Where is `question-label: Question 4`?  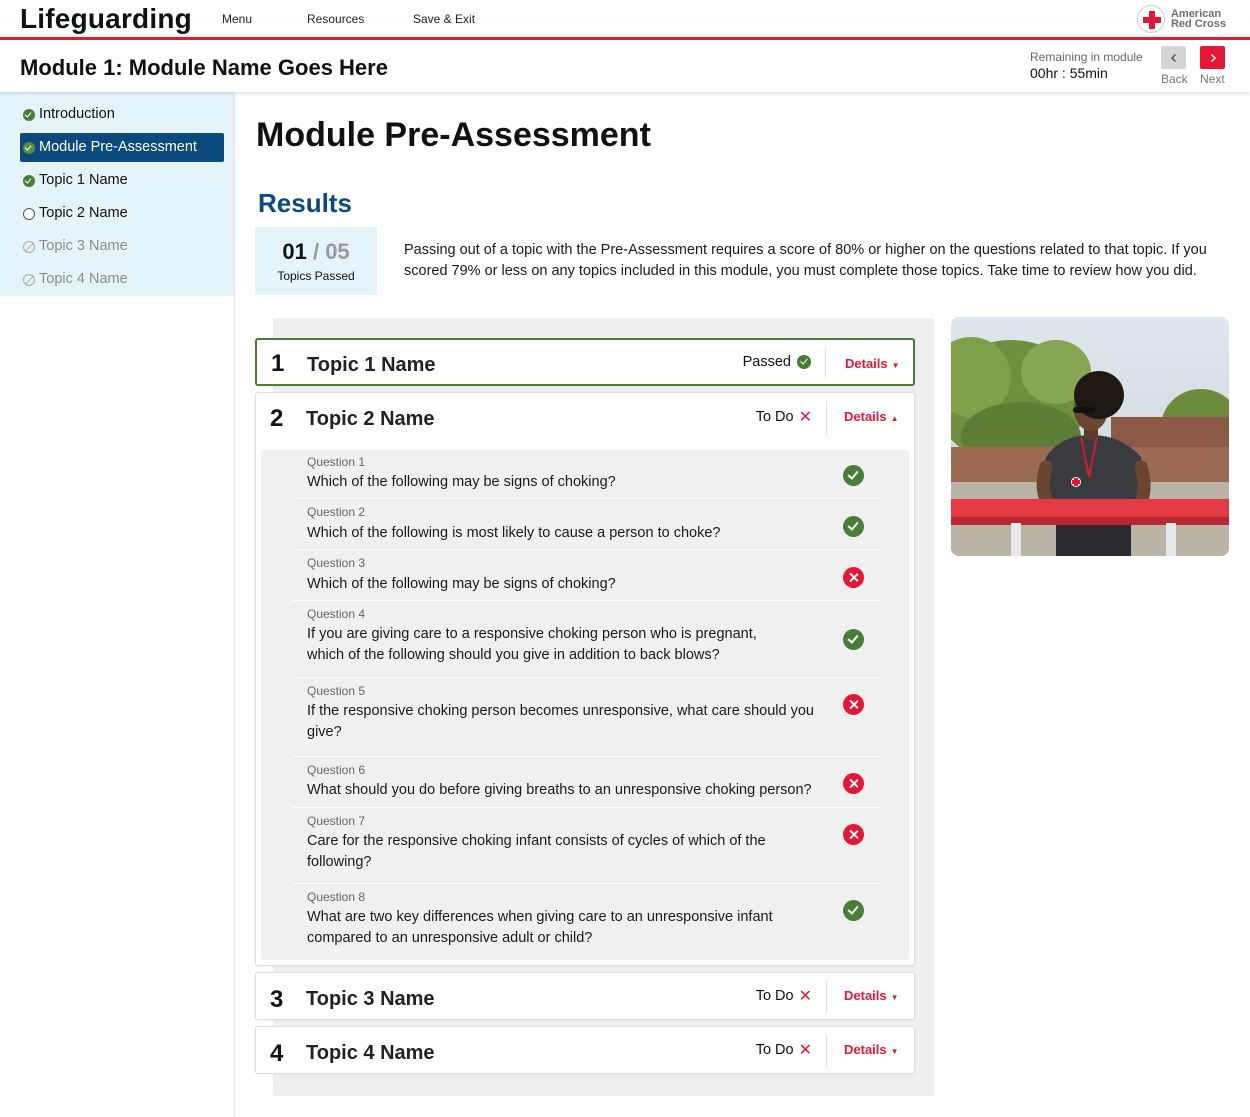
question-label: Question 4 is located at coordinates (336, 614).